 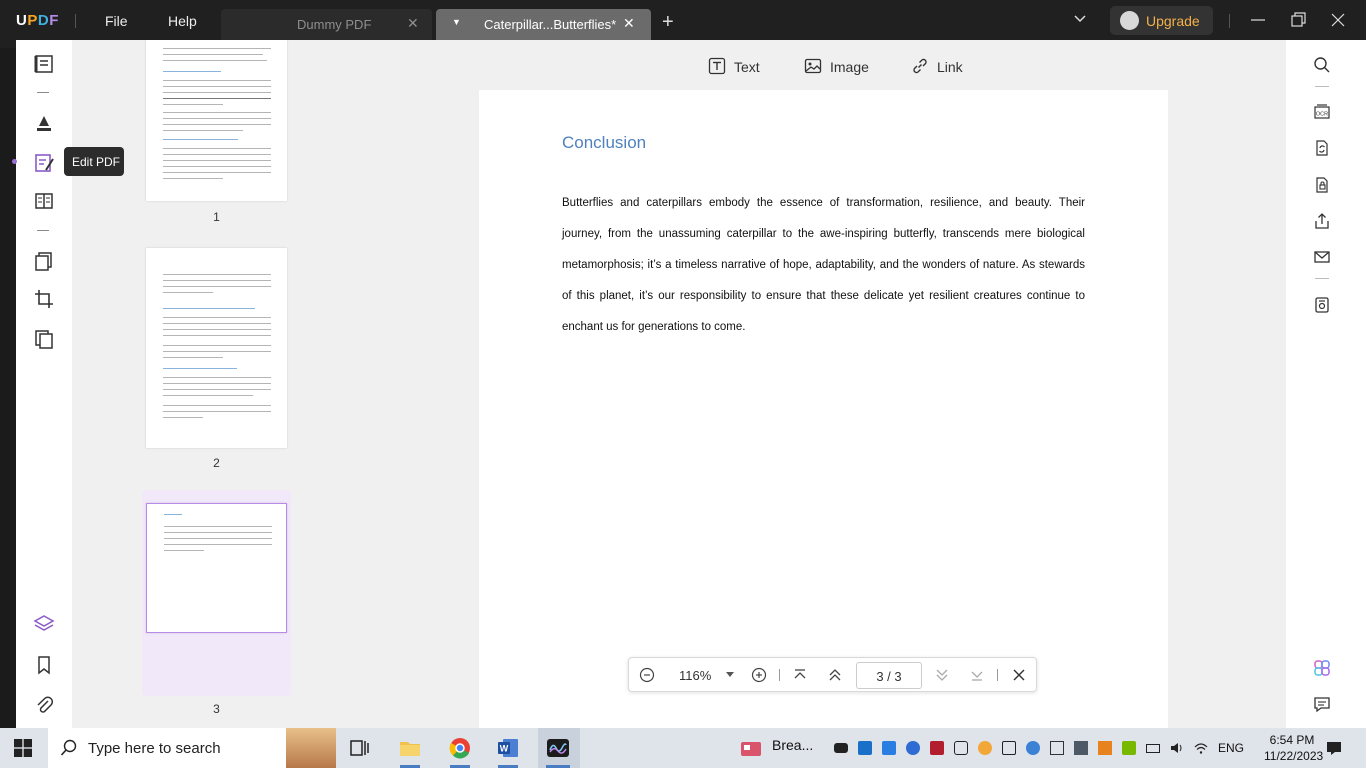 What do you see at coordinates (1322, 704) in the screenshot?
I see `comment-icon` at bounding box center [1322, 704].